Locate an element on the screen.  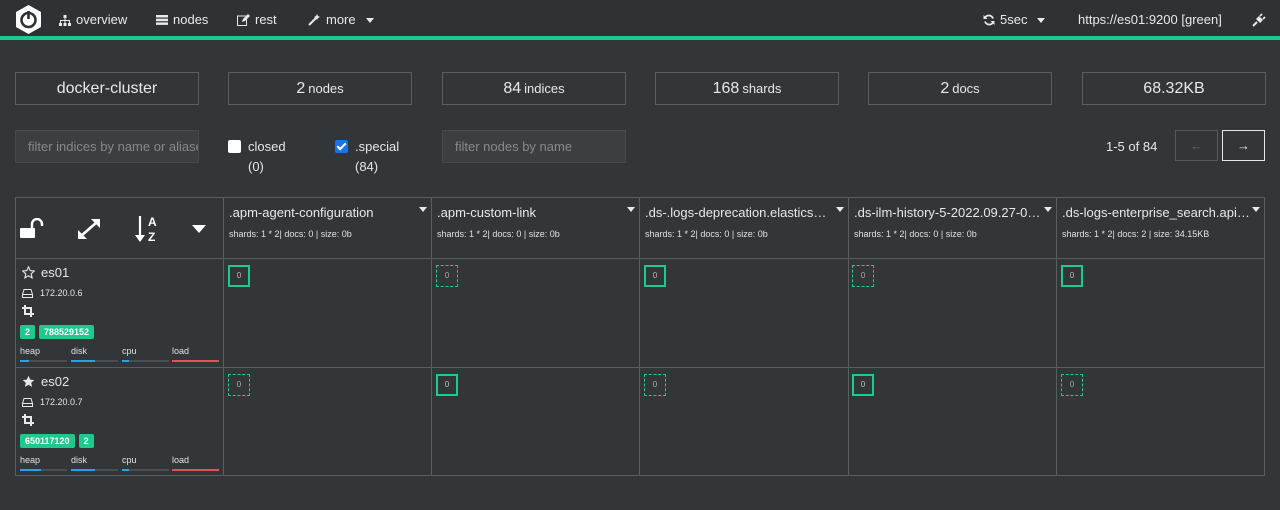
edit-icon is located at coordinates (243, 20).